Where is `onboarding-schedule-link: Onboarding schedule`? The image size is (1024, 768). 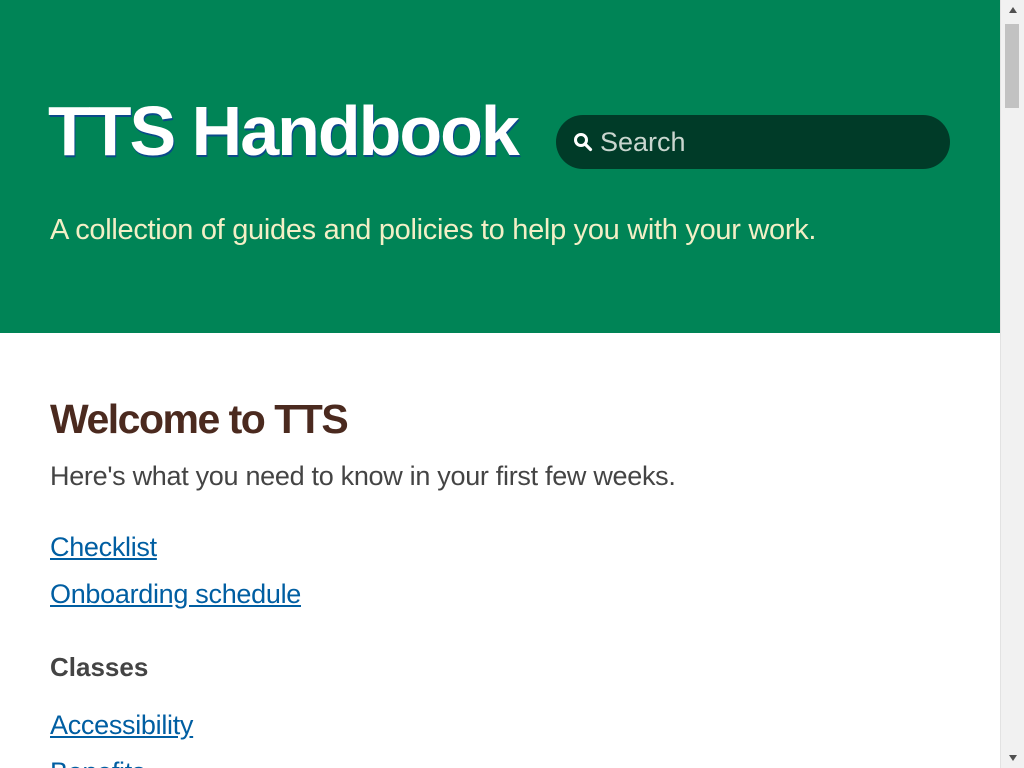
onboarding-schedule-link: Onboarding schedule is located at coordinates (175, 594).